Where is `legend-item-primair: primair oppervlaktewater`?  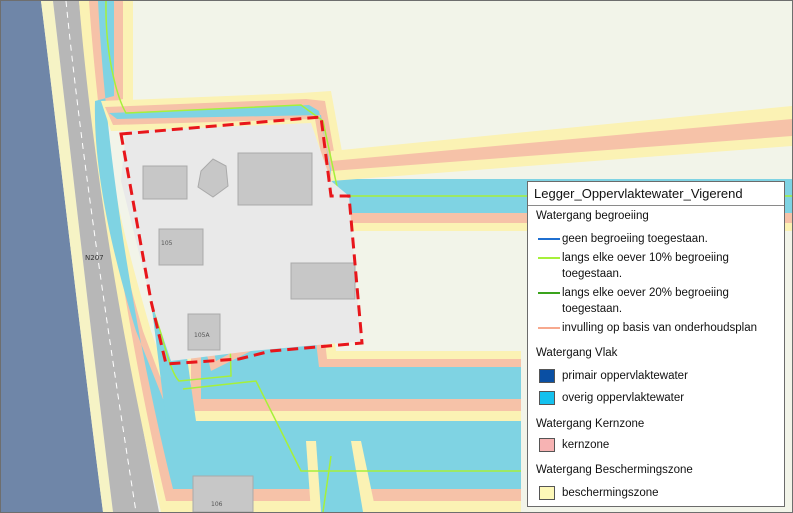 legend-item-primair: primair oppervlaktewater is located at coordinates (654, 376).